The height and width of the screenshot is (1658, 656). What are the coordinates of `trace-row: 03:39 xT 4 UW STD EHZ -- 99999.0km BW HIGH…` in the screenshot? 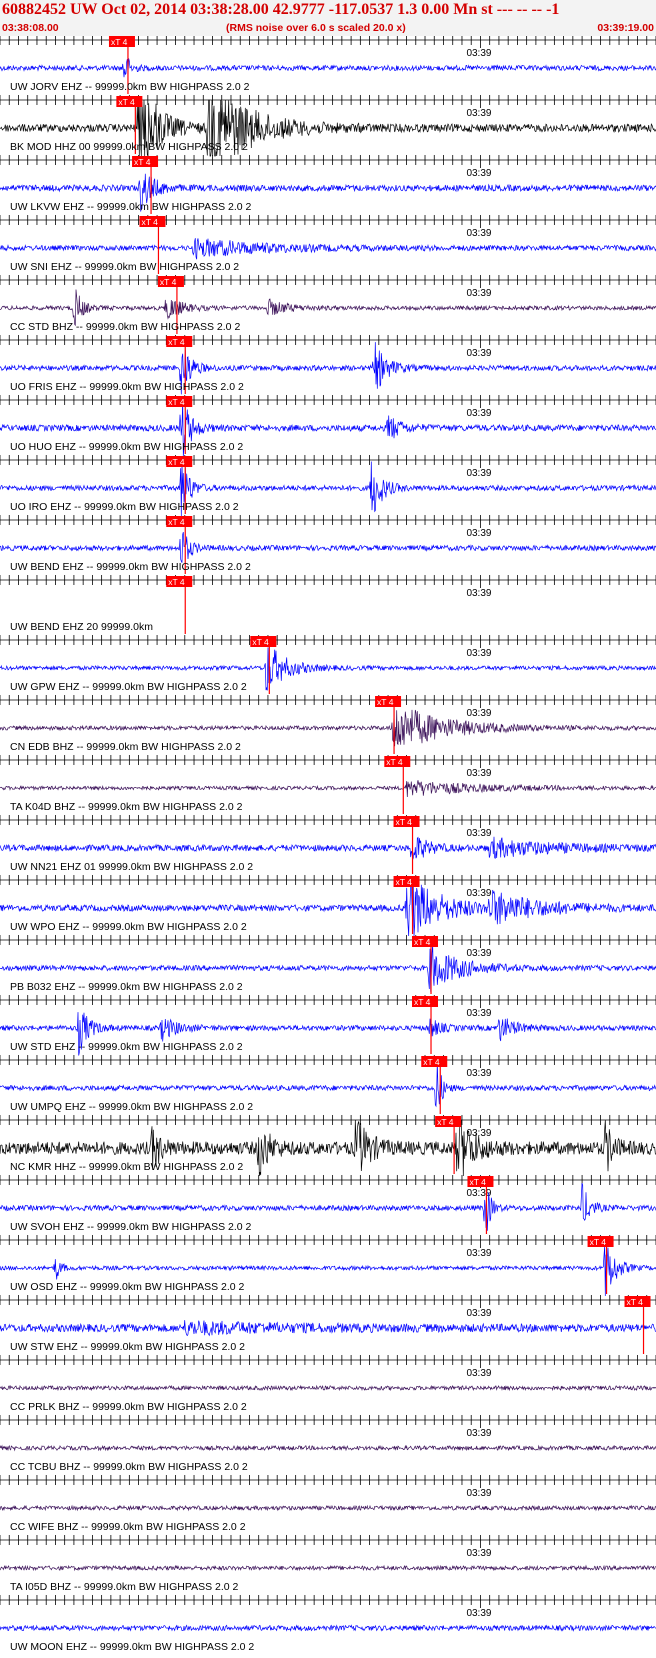 It's located at (328, 1025).